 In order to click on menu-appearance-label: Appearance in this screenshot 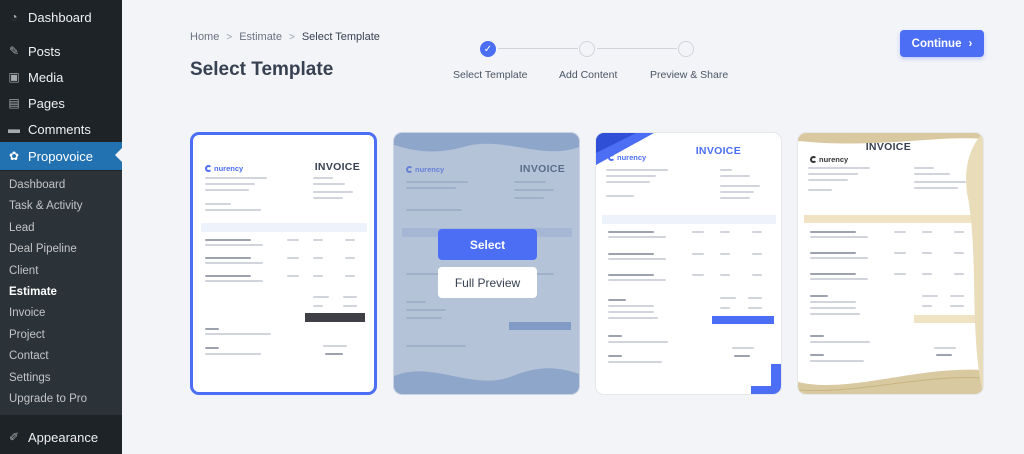, I will do `click(63, 437)`.